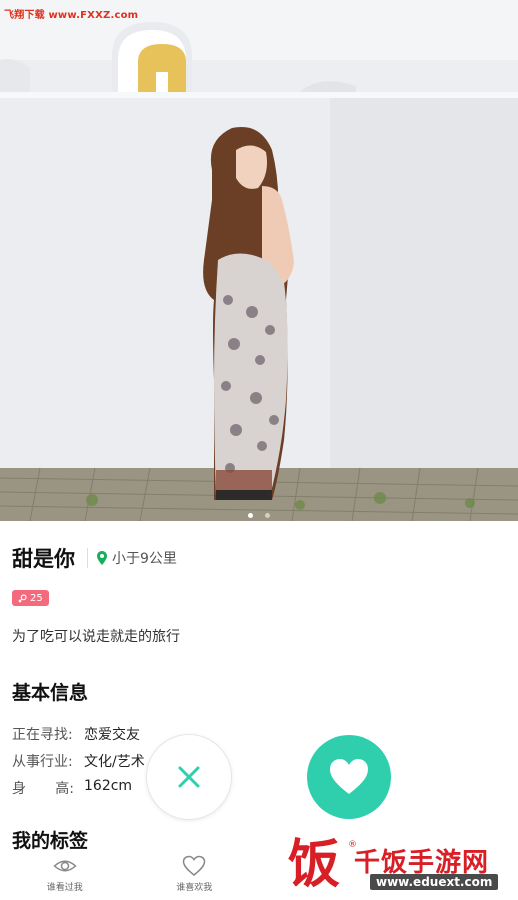 The image size is (518, 900). Describe the element at coordinates (259, 512) in the screenshot. I see `carousel-dots` at that location.